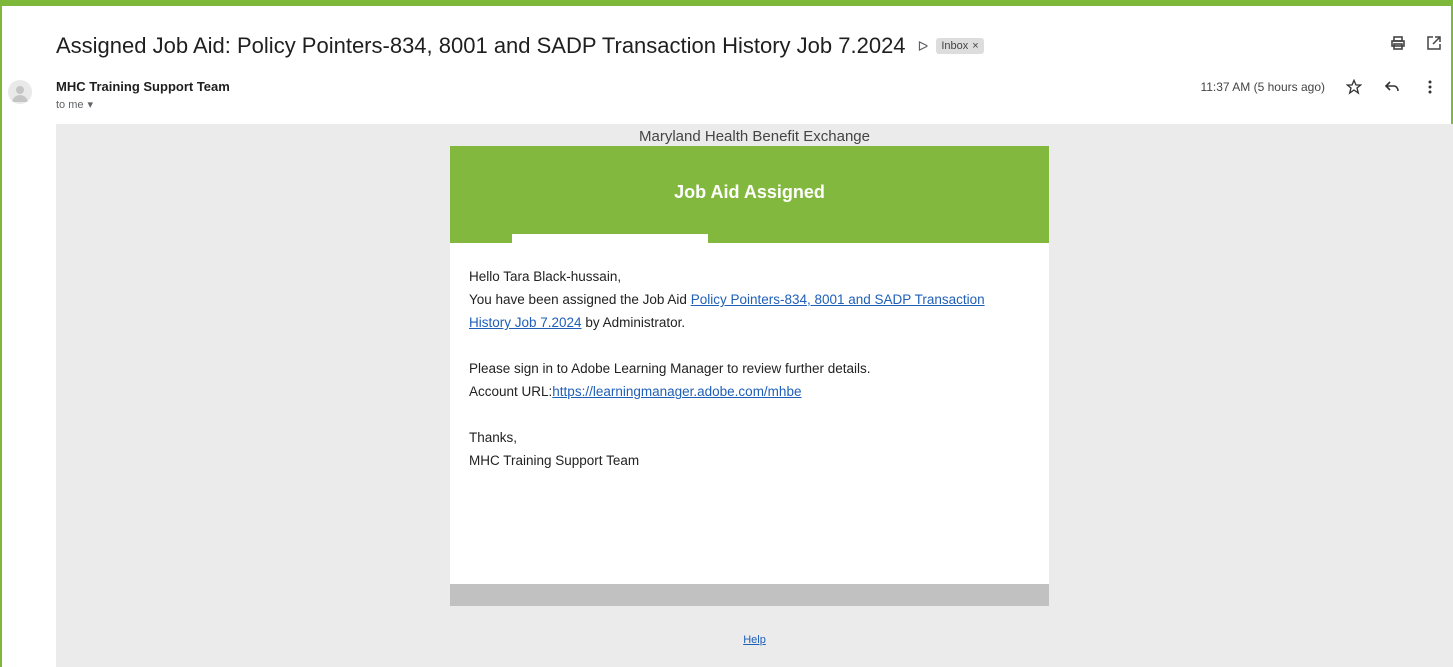  Describe the element at coordinates (580, 299) in the screenshot. I see `assigned-prefix: You have been assigned the Job Aid` at that location.